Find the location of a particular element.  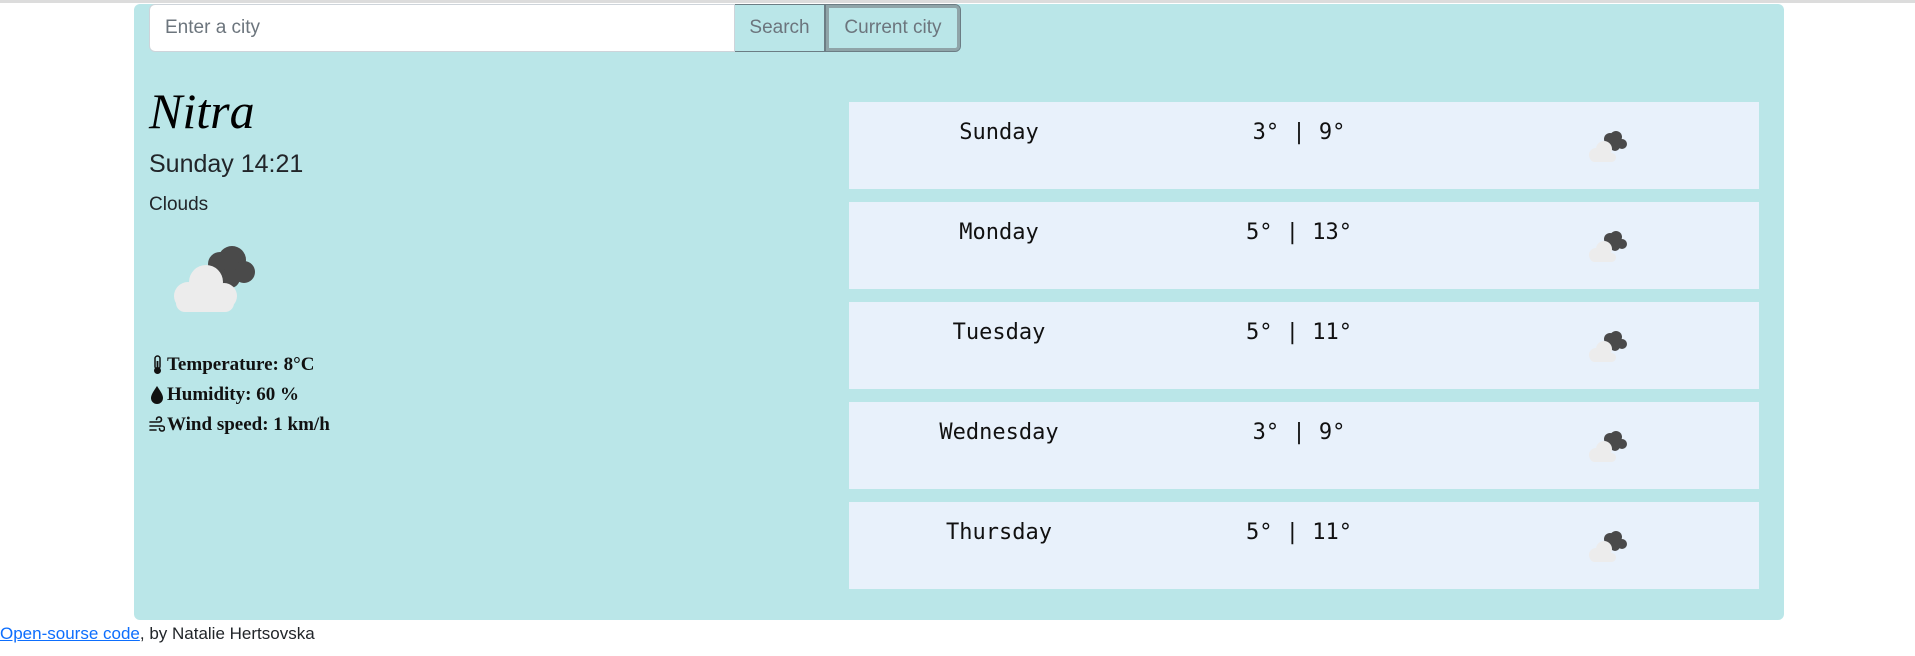

forecast-temps: 5° | 13° is located at coordinates (1299, 232).